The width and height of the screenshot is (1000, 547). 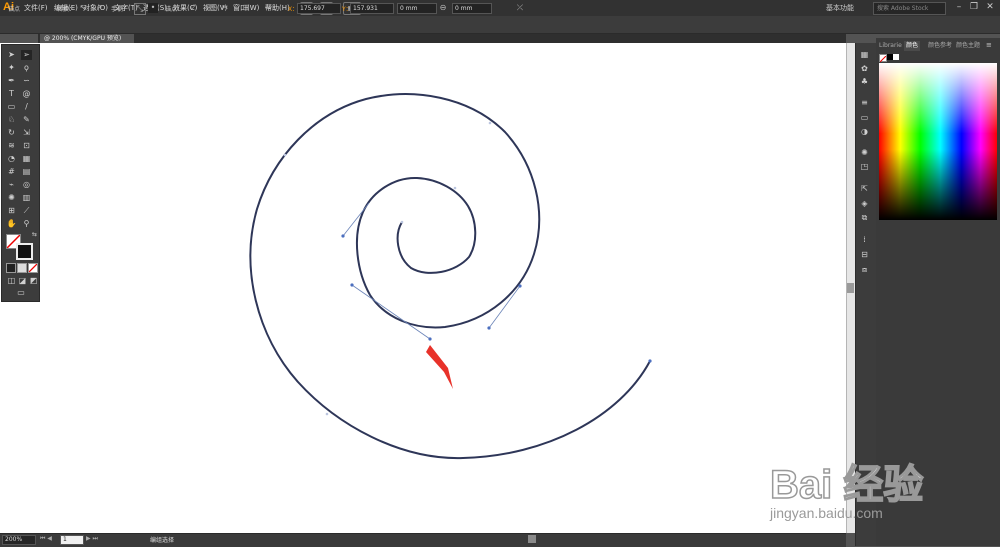 What do you see at coordinates (246, 8) in the screenshot?
I see `isolate-icon: ⊞` at bounding box center [246, 8].